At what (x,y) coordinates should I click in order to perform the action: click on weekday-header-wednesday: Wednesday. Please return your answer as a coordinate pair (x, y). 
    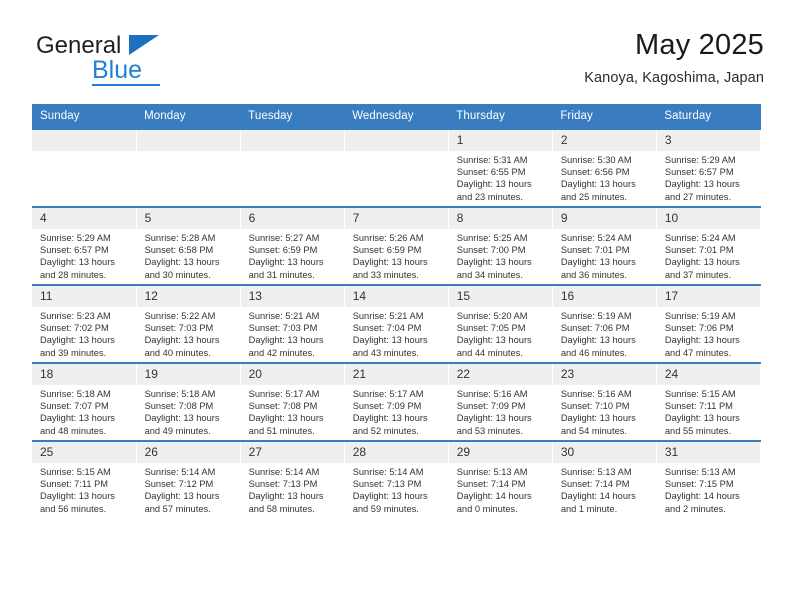
    Looking at the image, I should click on (396, 116).